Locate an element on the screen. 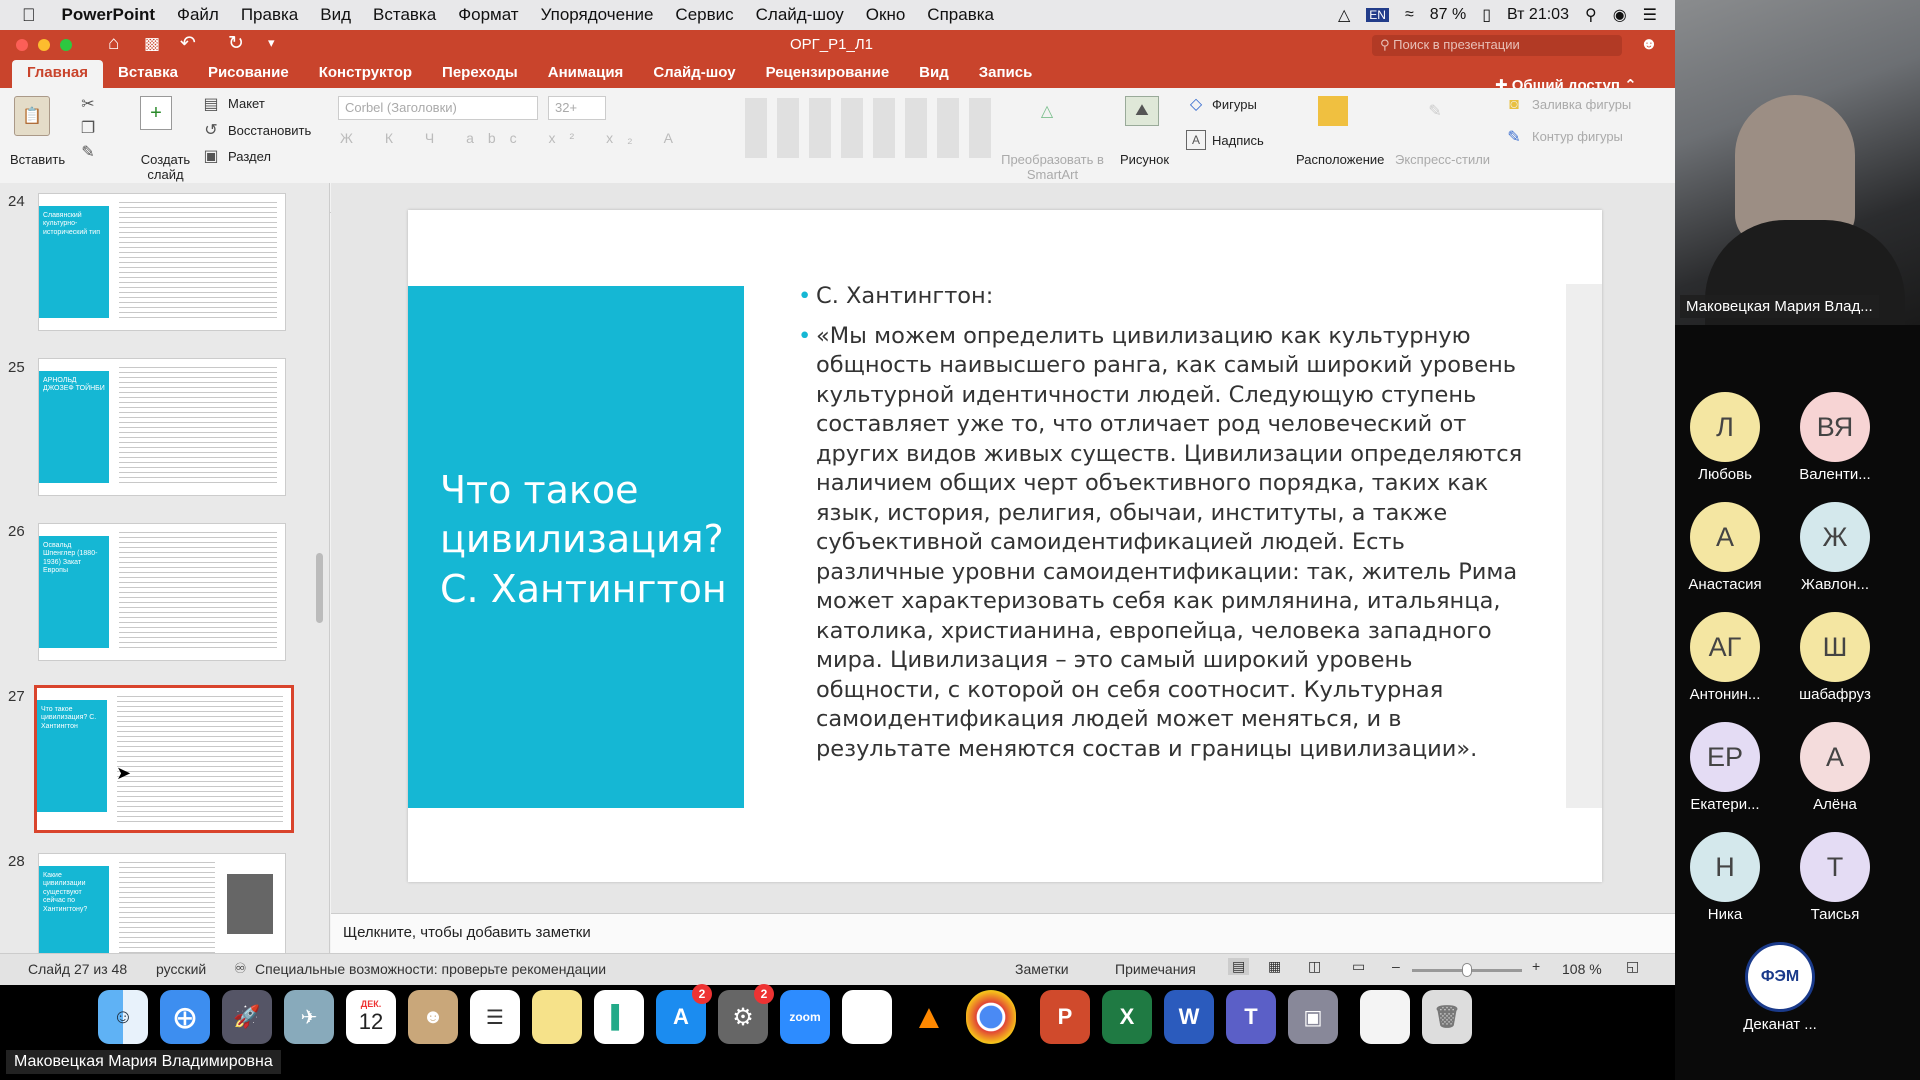 The width and height of the screenshot is (1920, 1080). downloads-stack-icon is located at coordinates (1385, 1017).